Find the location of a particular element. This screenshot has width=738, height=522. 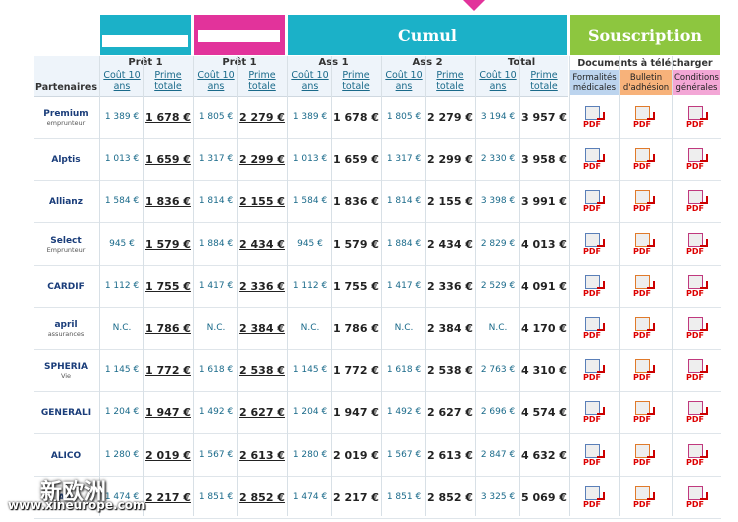

prime-totale-cell: 2 019 € is located at coordinates (168, 455).